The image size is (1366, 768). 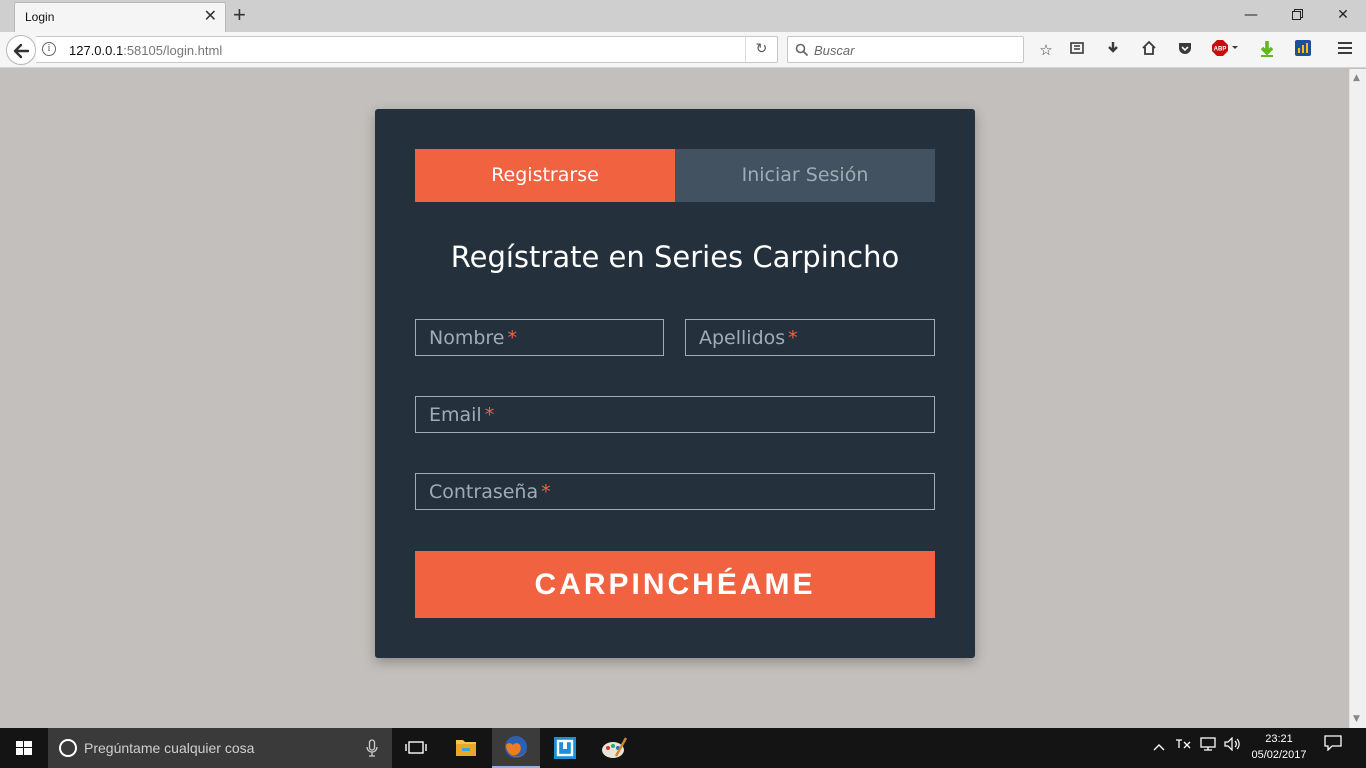 I want to click on paint-taskbar-button, so click(x=614, y=748).